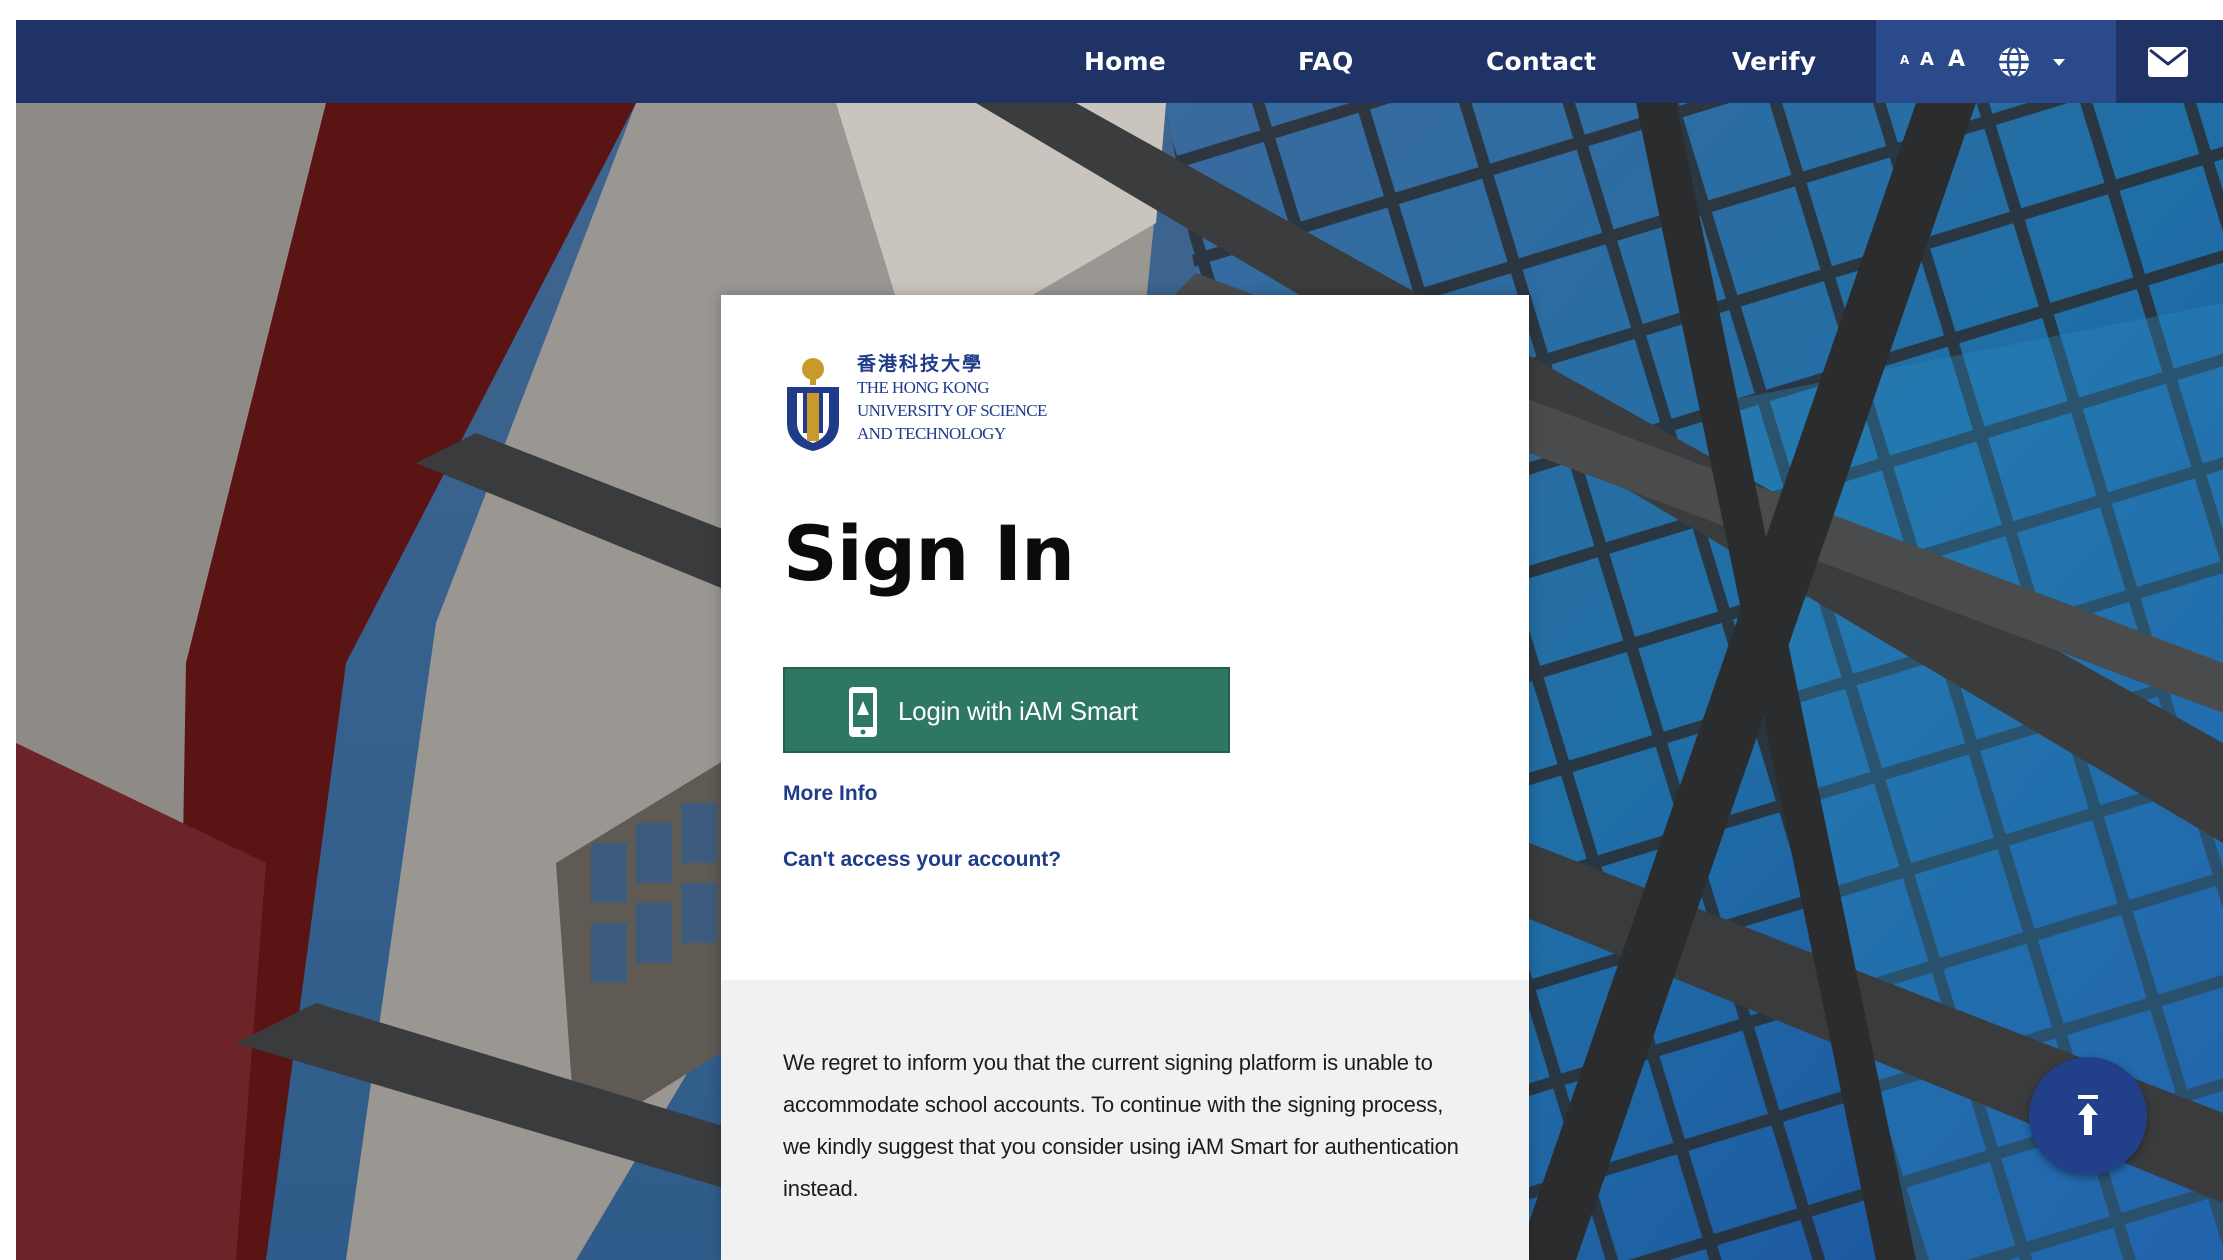 This screenshot has height=1260, width=2223. Describe the element at coordinates (863, 712) in the screenshot. I see `iam-smart-phone-icon` at that location.